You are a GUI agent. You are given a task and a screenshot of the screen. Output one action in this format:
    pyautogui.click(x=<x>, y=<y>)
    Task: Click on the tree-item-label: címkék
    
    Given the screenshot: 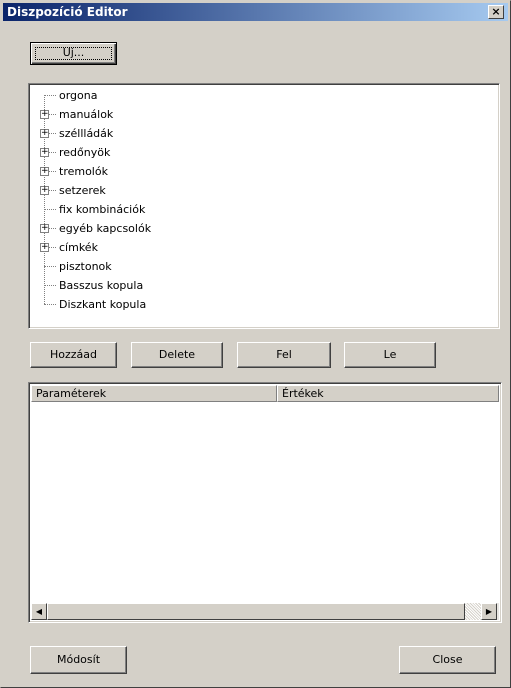 What is the action you would take?
    pyautogui.click(x=78, y=247)
    